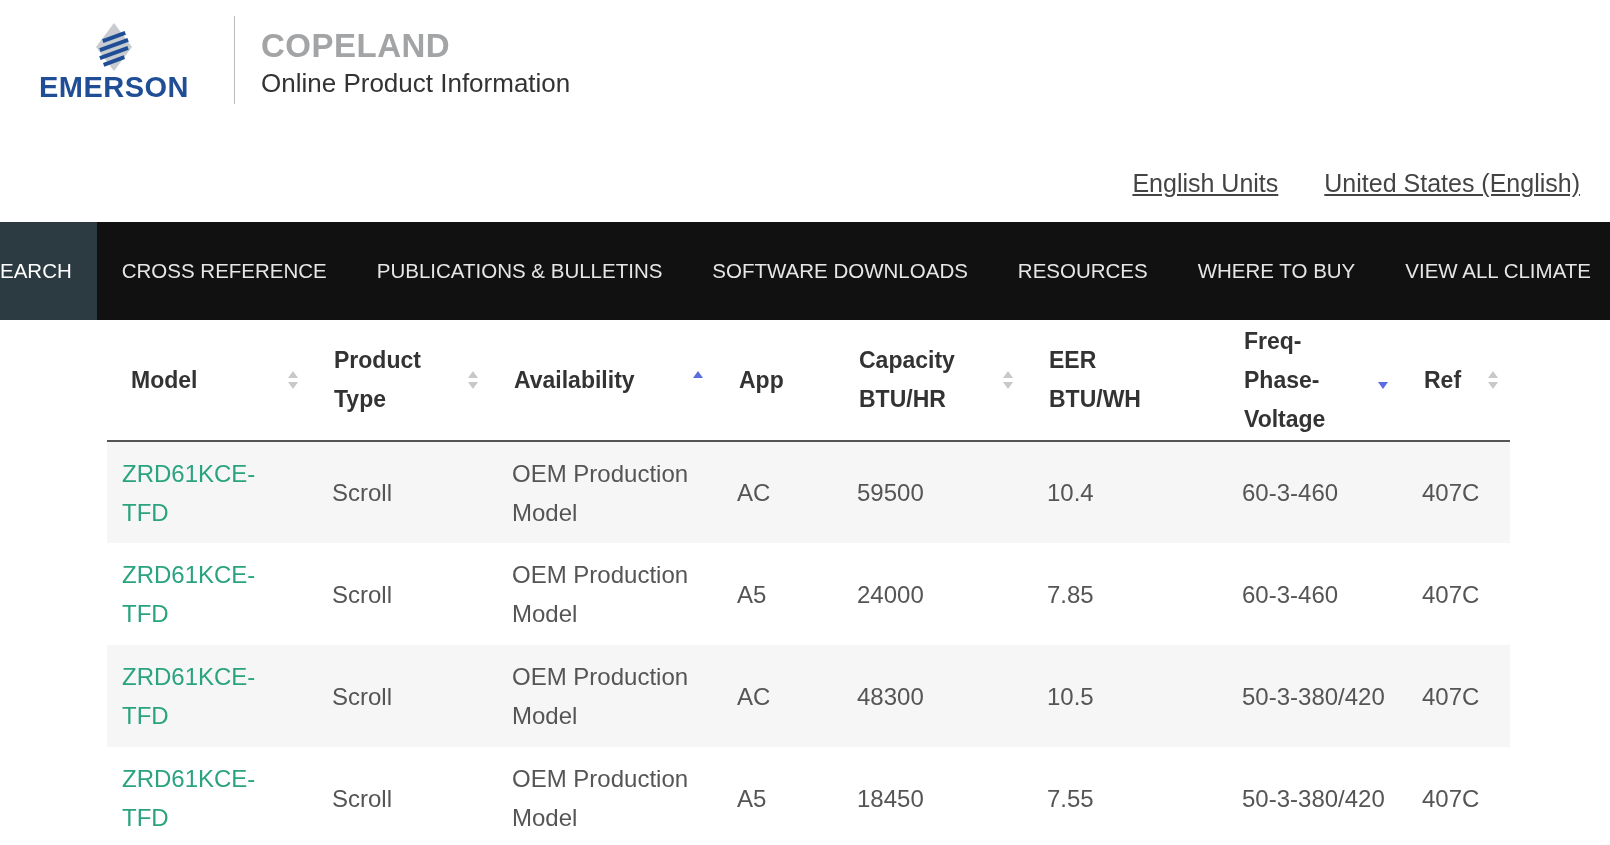 This screenshot has width=1610, height=845. I want to click on nav-tab: VIEW ALL CLIMATE, so click(1495, 271).